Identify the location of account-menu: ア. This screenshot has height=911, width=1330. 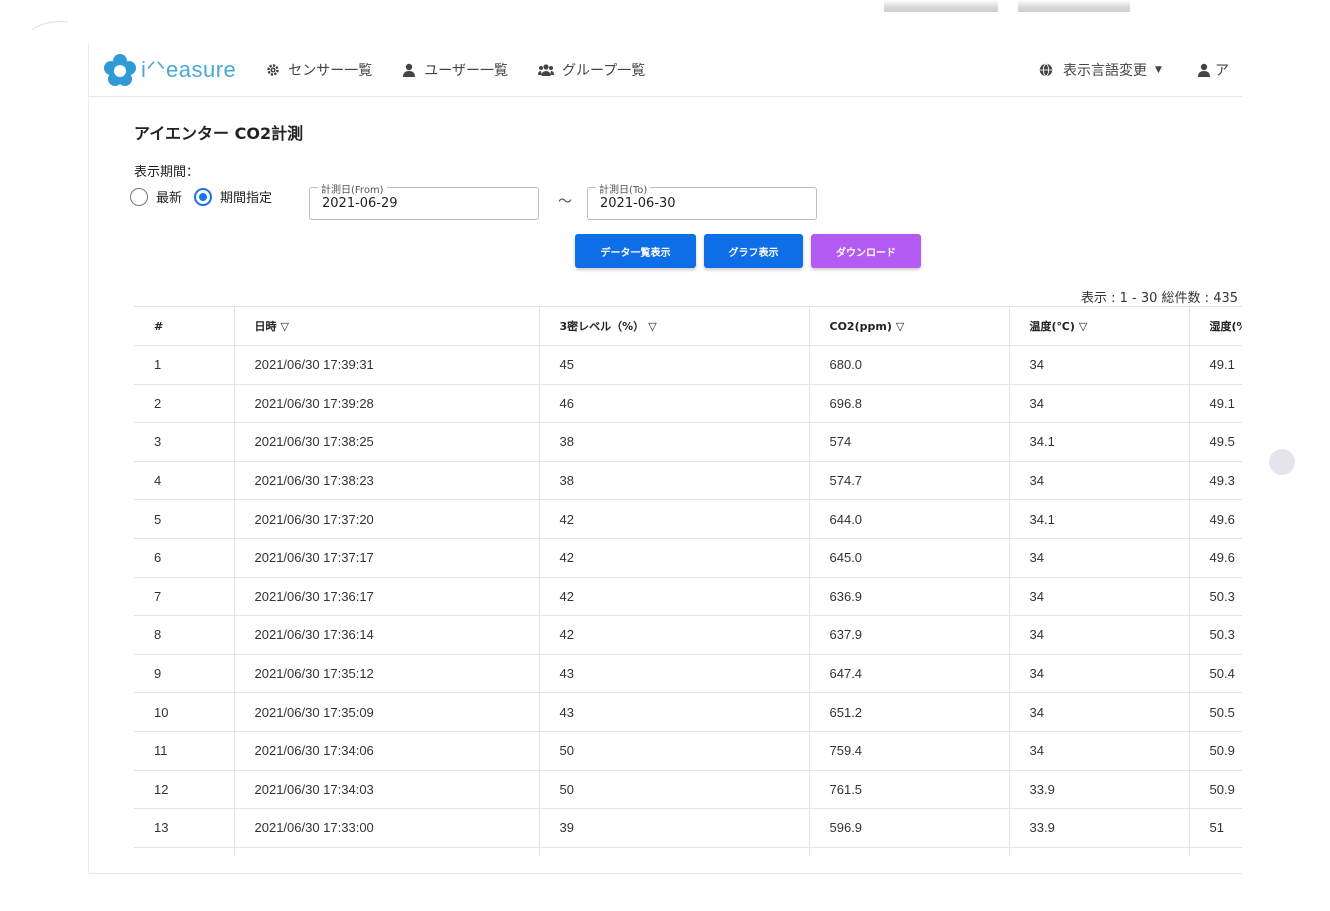
(1213, 70).